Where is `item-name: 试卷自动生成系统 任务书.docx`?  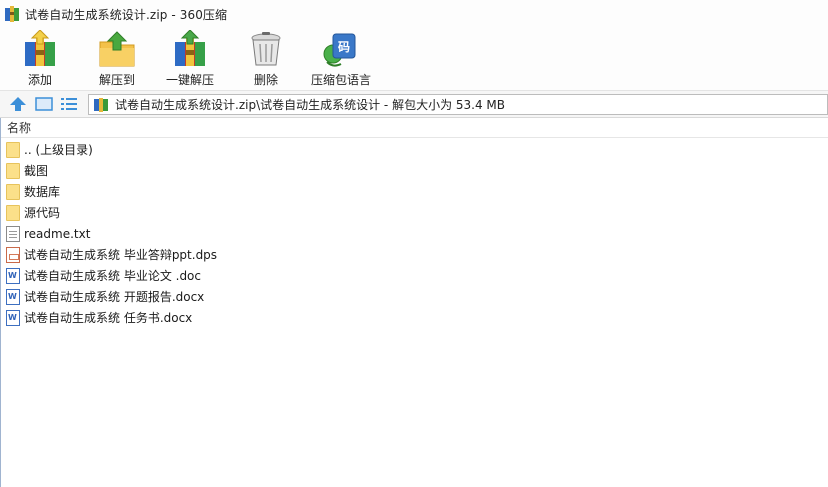 item-name: 试卷自动生成系统 任务书.docx is located at coordinates (108, 318).